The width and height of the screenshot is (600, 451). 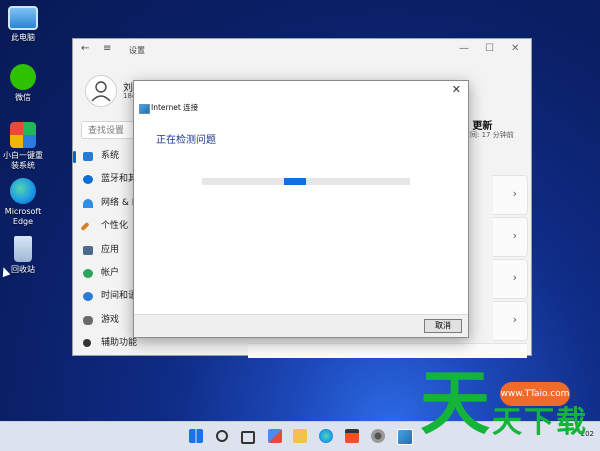 I want to click on desktop-icon-this-pc: 此电脑, so click(x=23, y=24).